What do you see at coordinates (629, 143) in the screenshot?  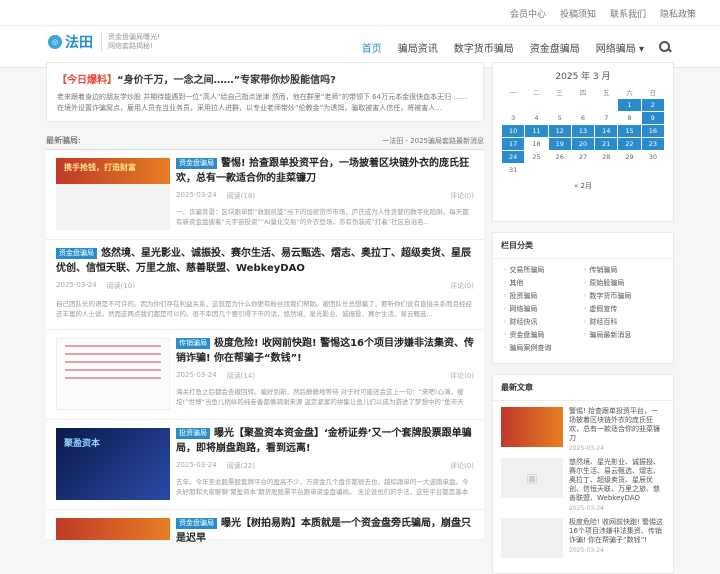 I see `calendar-day: 22` at bounding box center [629, 143].